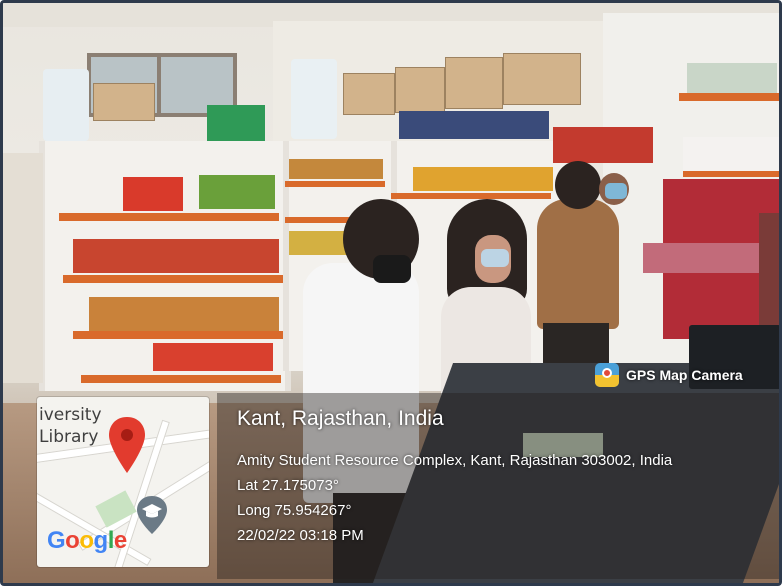 The height and width of the screenshot is (586, 782). What do you see at coordinates (70, 415) in the screenshot?
I see `map-label-line1: iversity` at bounding box center [70, 415].